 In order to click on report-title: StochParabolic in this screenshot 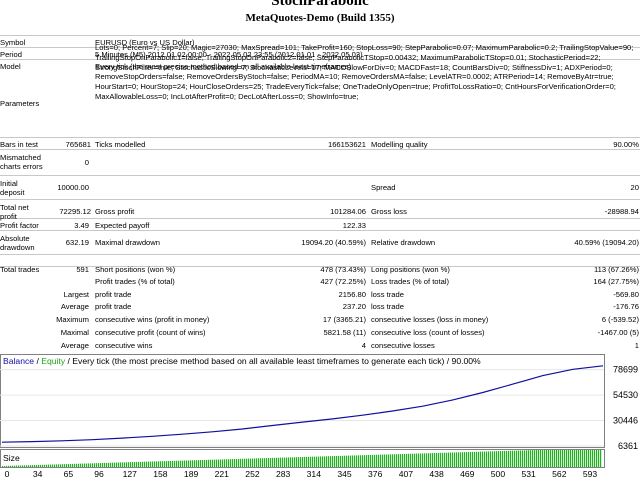, I will do `click(320, 4)`.